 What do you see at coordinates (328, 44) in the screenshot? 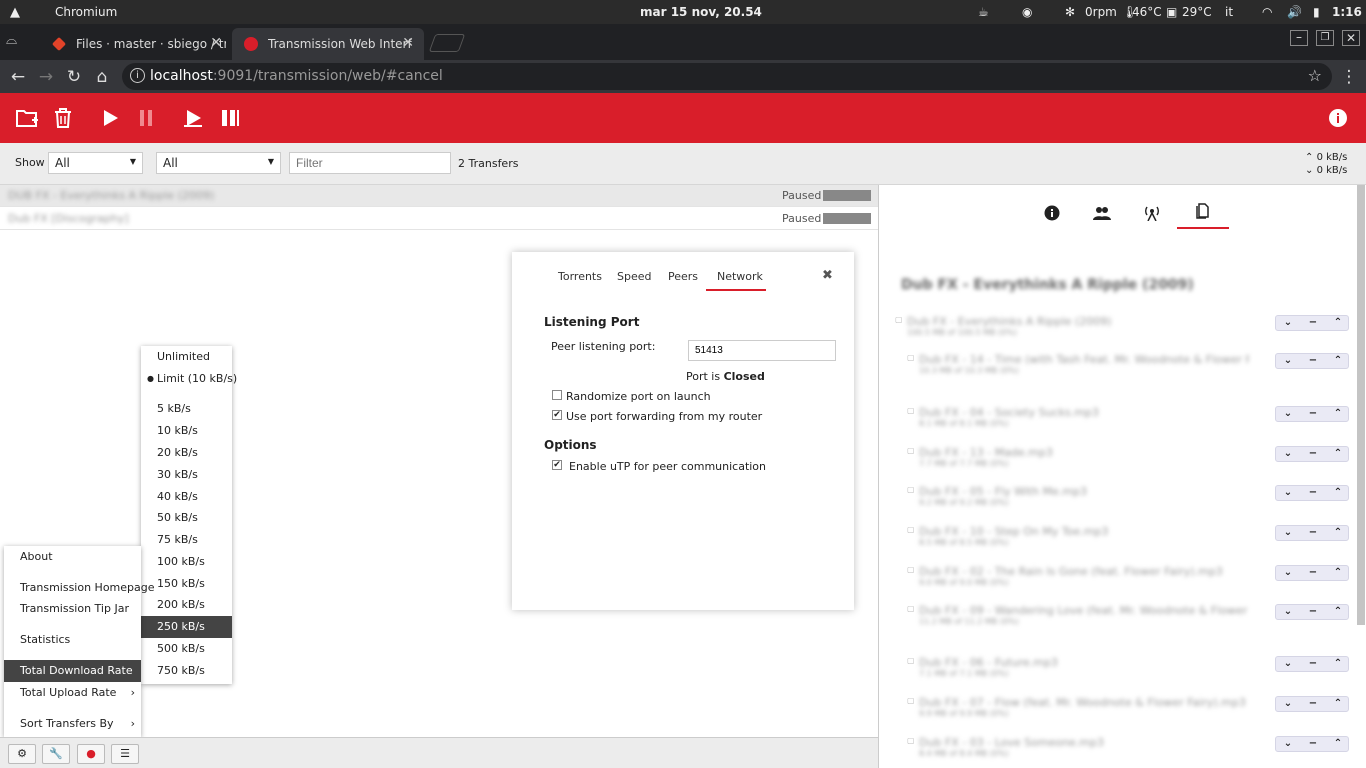
I see `tab-transmission: Transmission Web Interf ✕` at bounding box center [328, 44].